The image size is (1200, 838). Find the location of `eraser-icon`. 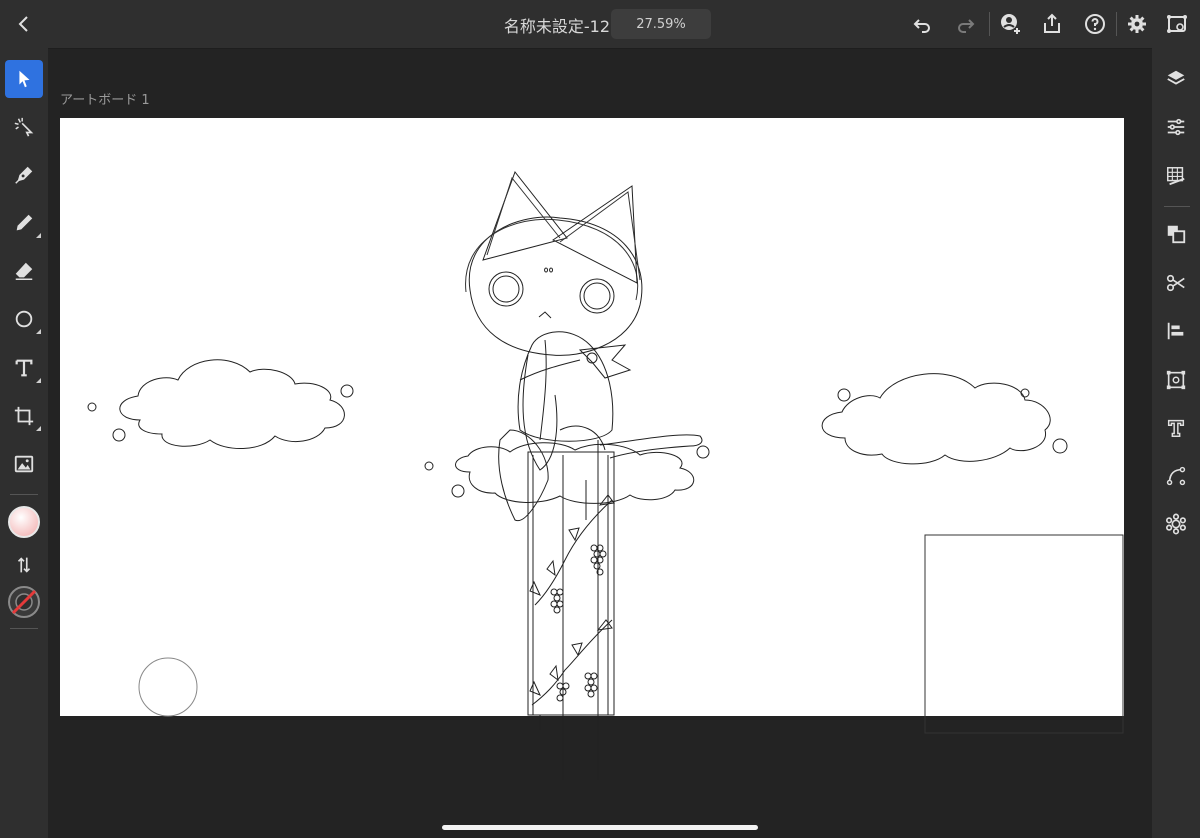

eraser-icon is located at coordinates (24, 271).